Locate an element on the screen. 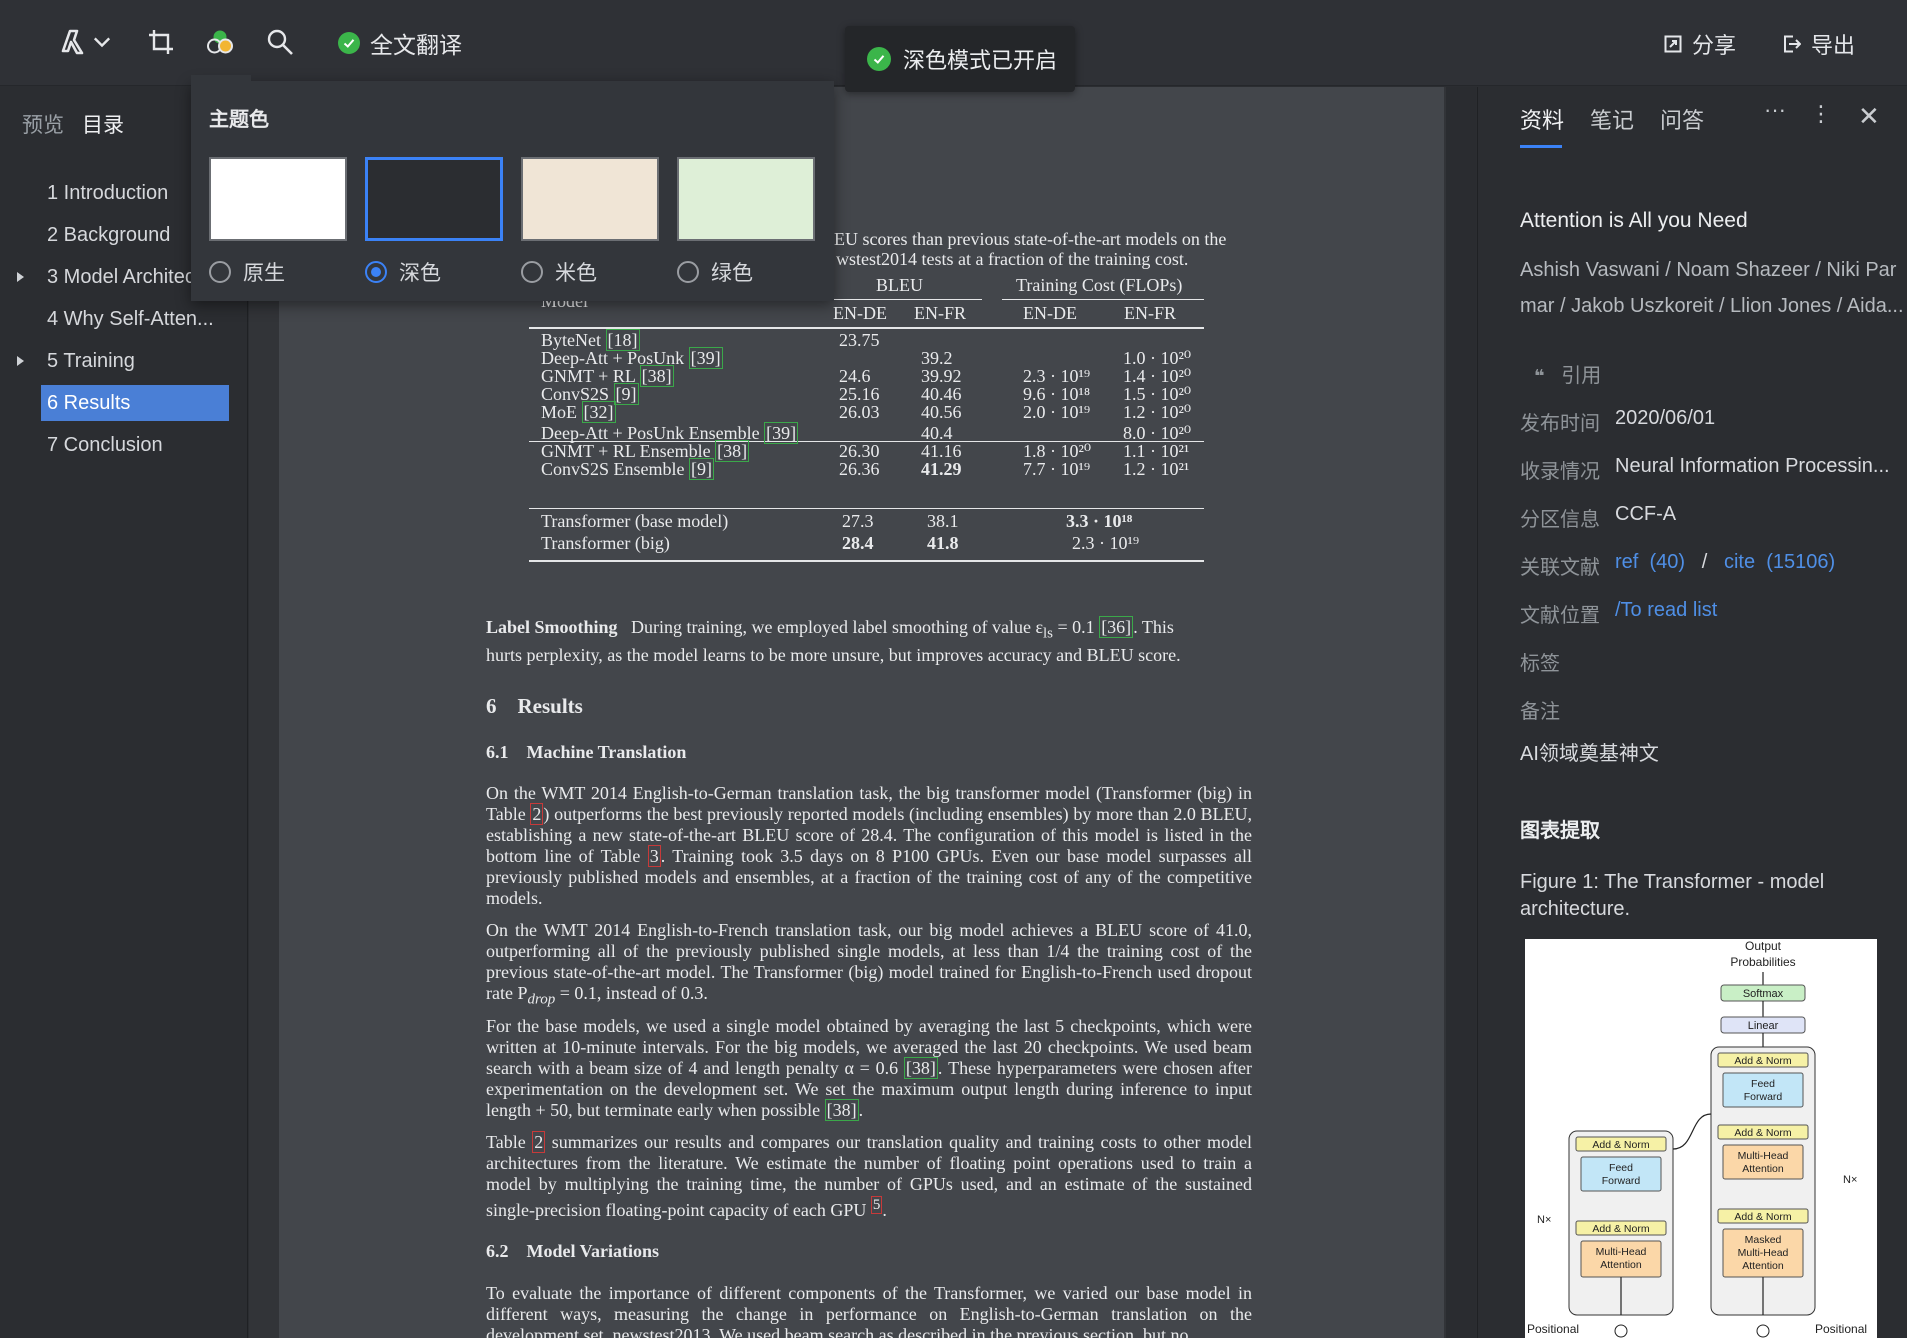 The height and width of the screenshot is (1338, 1907). theme-swatch-native is located at coordinates (278, 199).